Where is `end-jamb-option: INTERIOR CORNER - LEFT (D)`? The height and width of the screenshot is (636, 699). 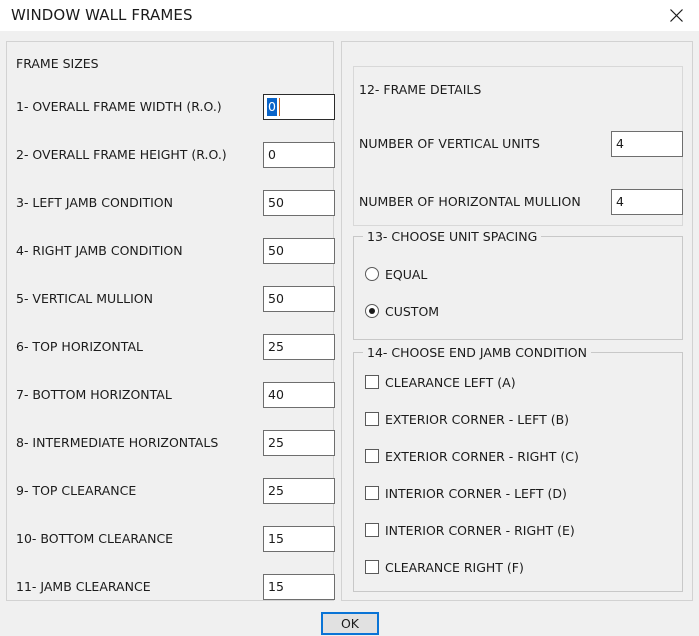 end-jamb-option: INTERIOR CORNER - LEFT (D) is located at coordinates (466, 493).